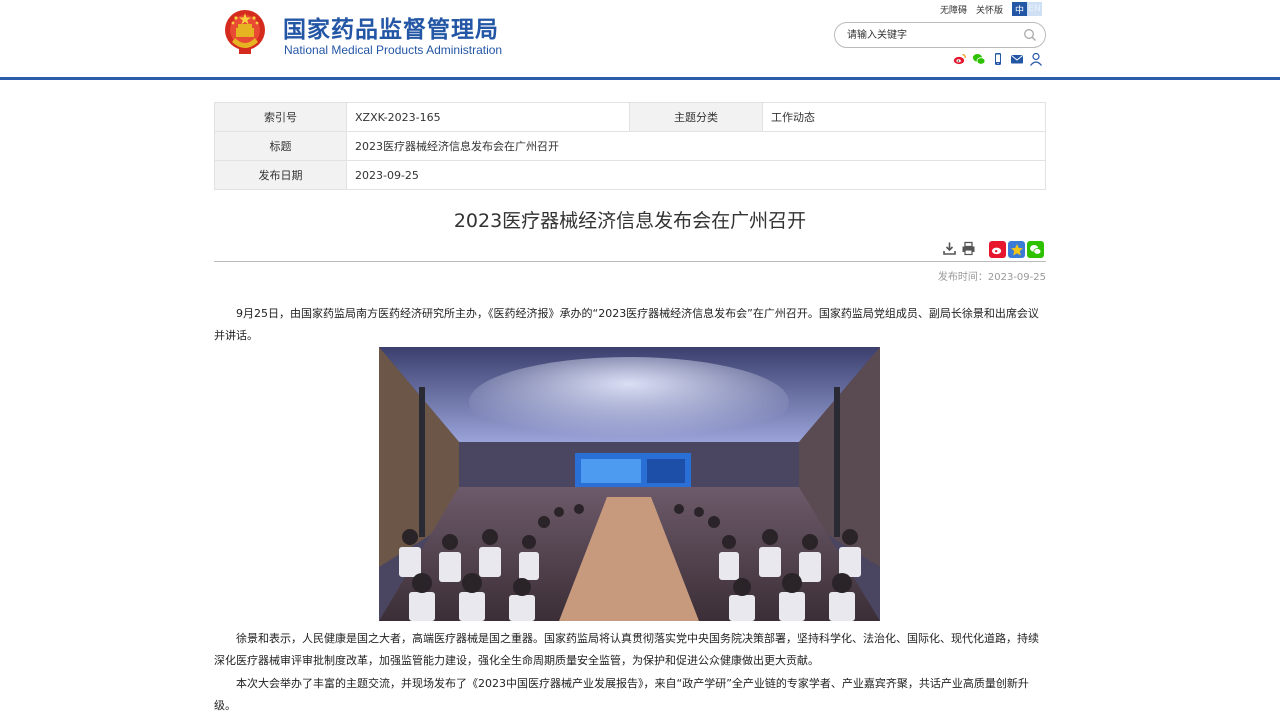  What do you see at coordinates (1030, 35) in the screenshot?
I see `search-icon` at bounding box center [1030, 35].